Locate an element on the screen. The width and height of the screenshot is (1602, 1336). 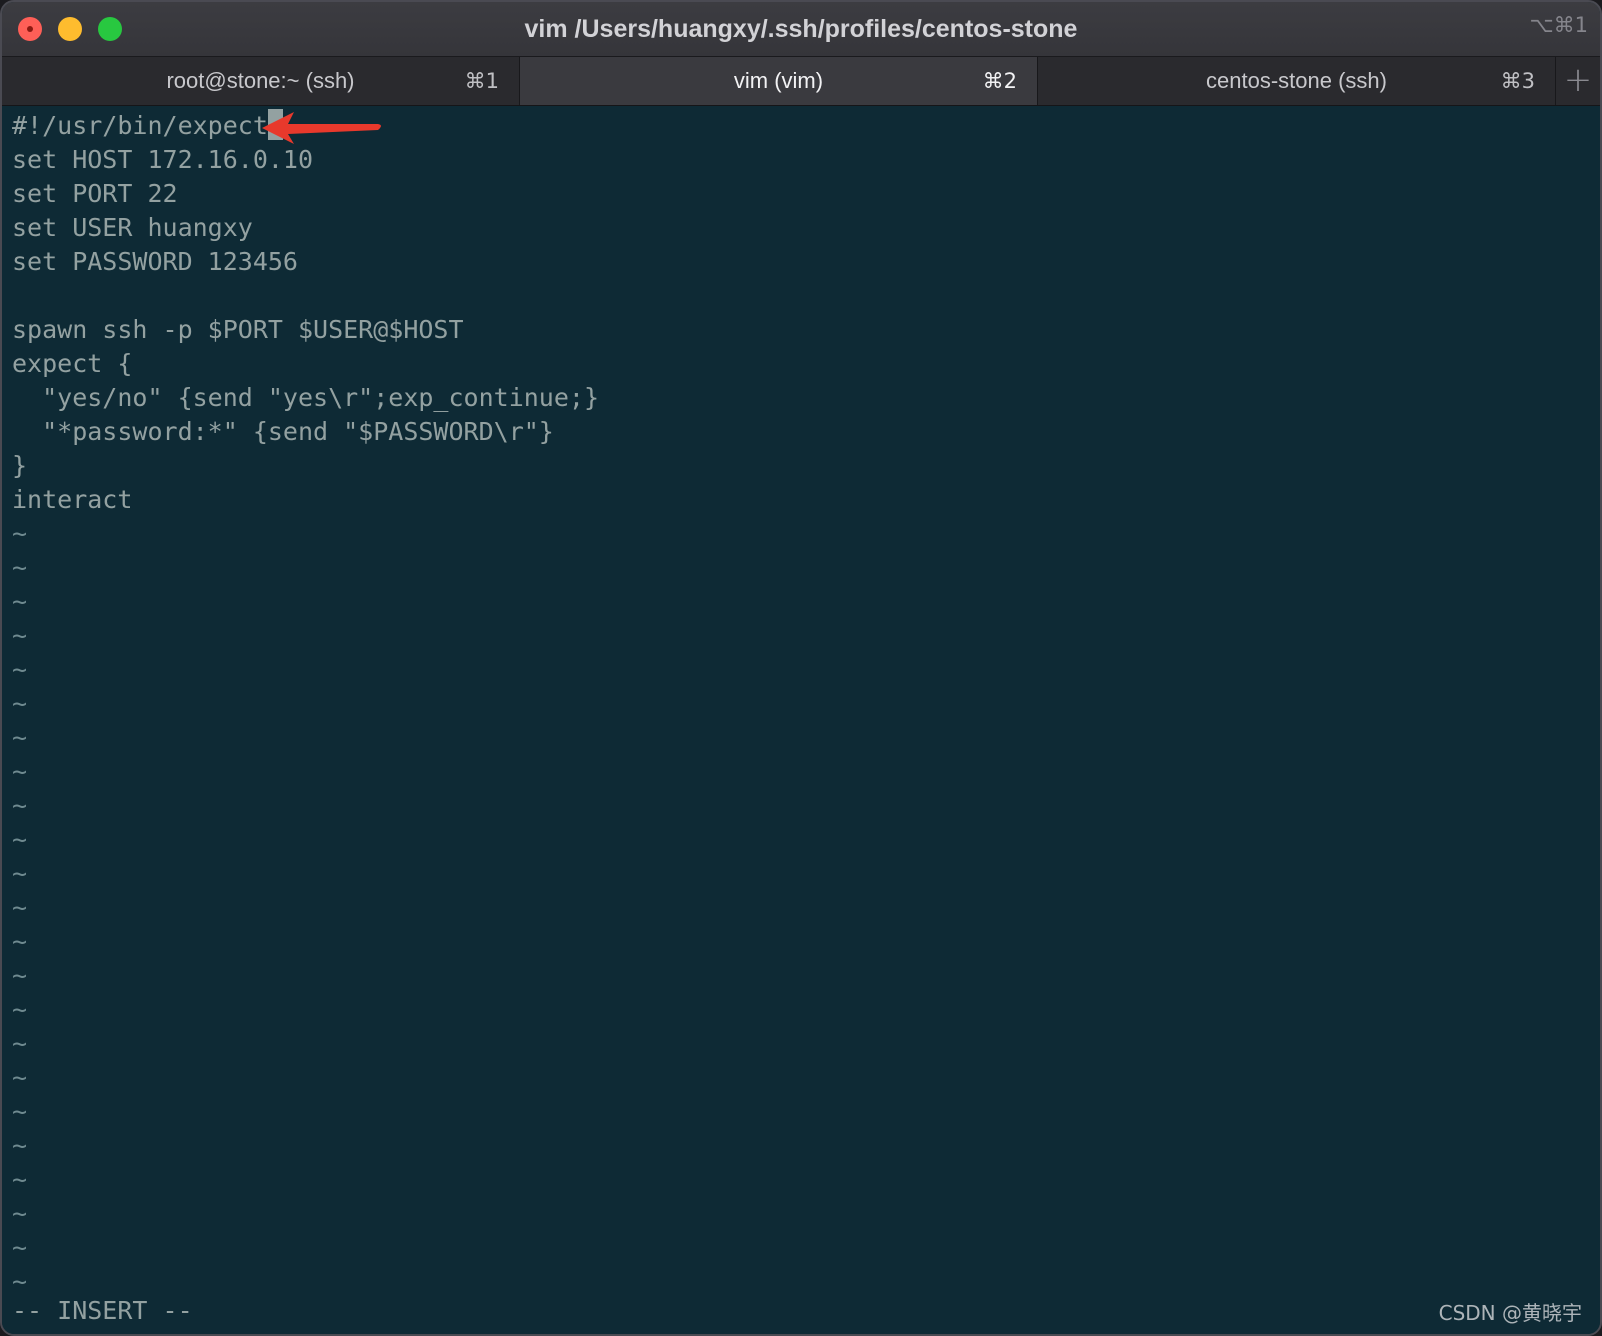
code-line-text: #!/usr/bin/expect is located at coordinates (140, 125).